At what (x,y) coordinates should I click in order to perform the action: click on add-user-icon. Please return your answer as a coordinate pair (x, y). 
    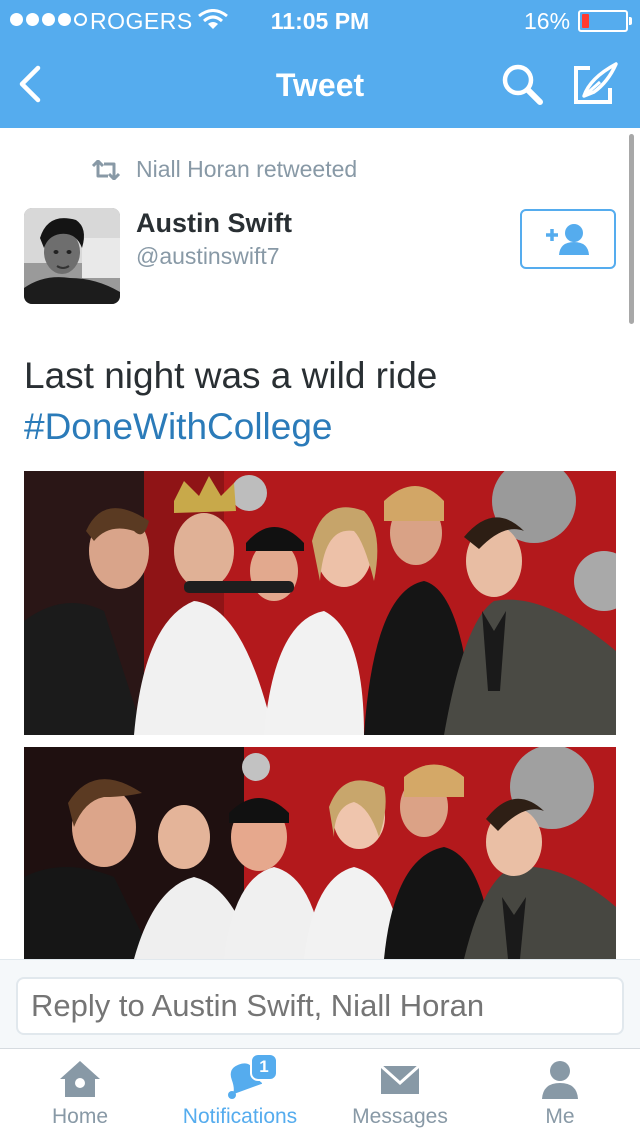
    Looking at the image, I should click on (567, 239).